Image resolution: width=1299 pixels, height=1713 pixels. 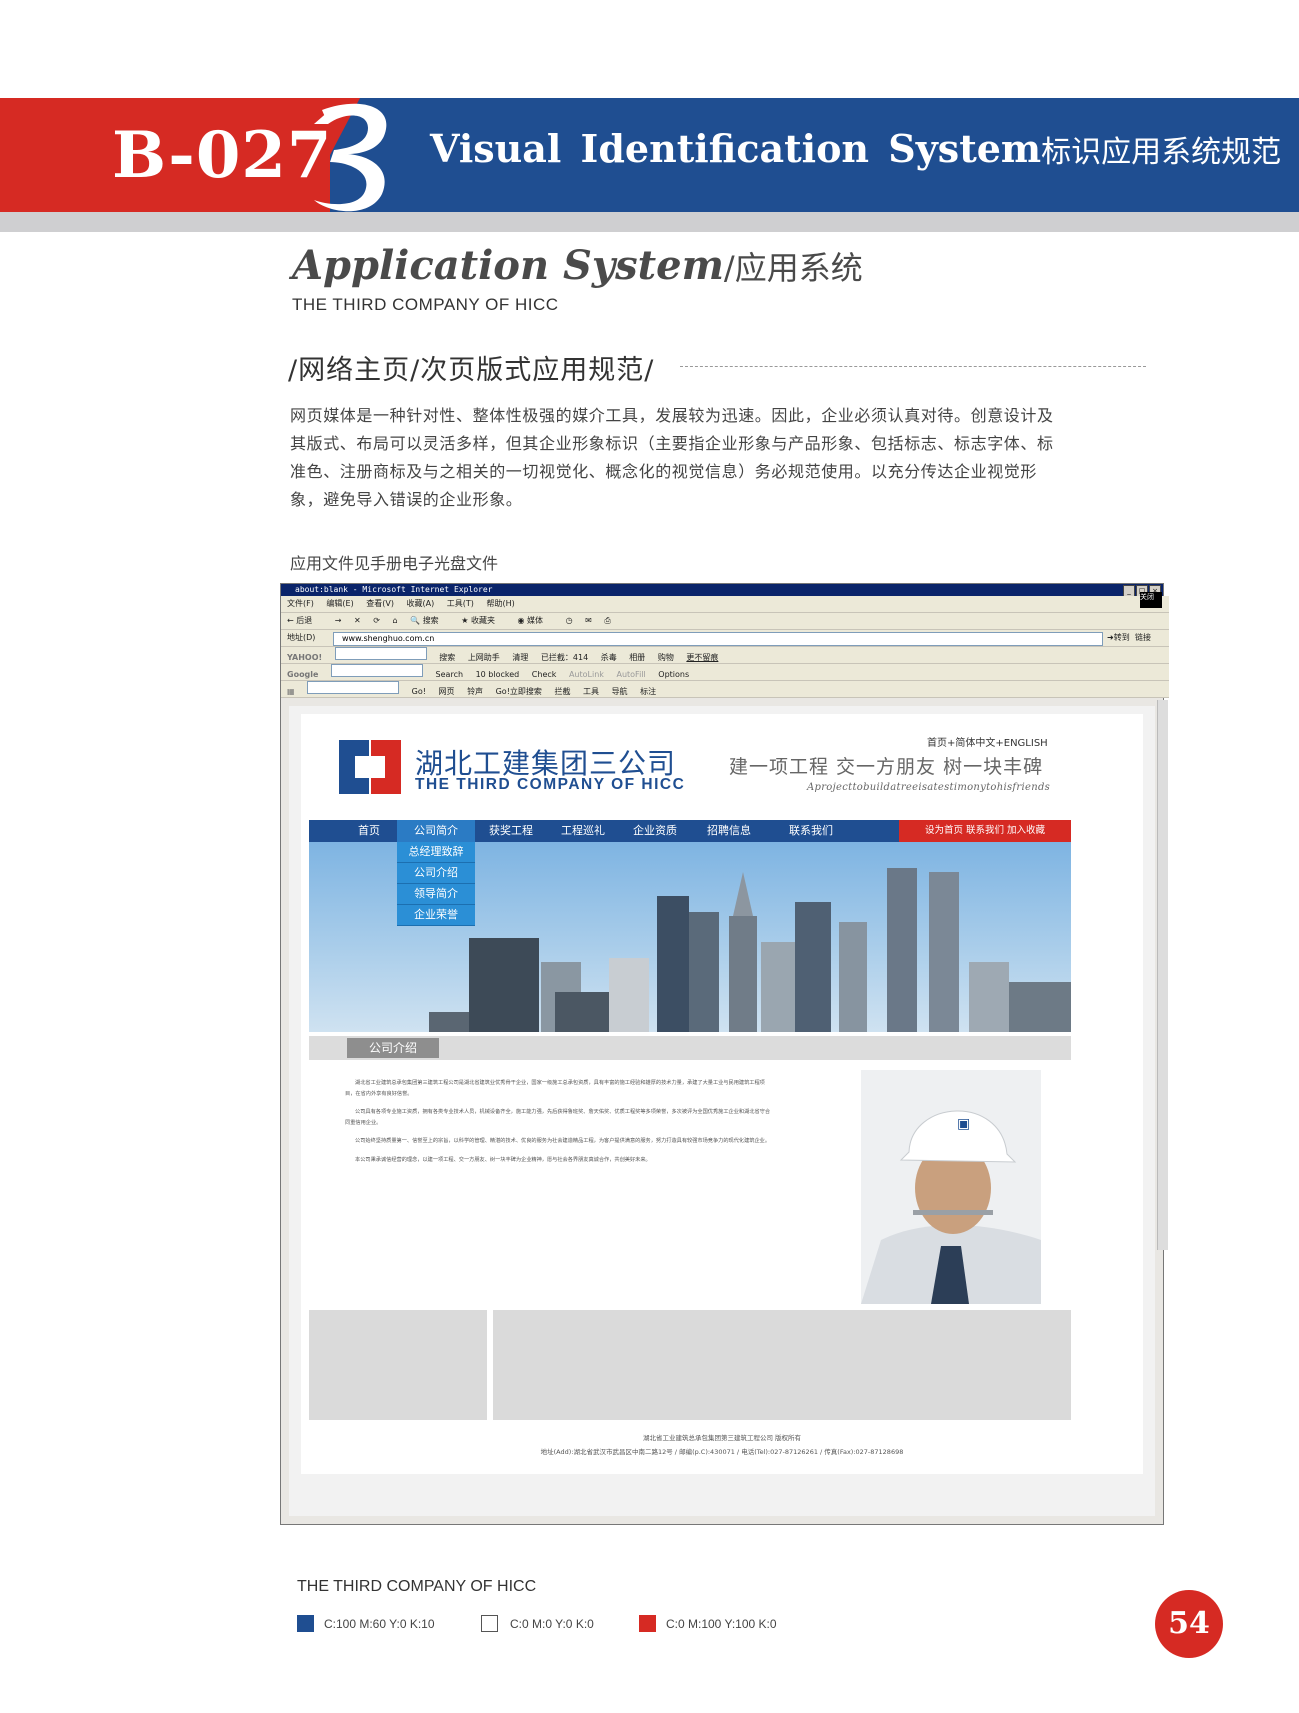 I want to click on forward-button: →, so click(x=338, y=620).